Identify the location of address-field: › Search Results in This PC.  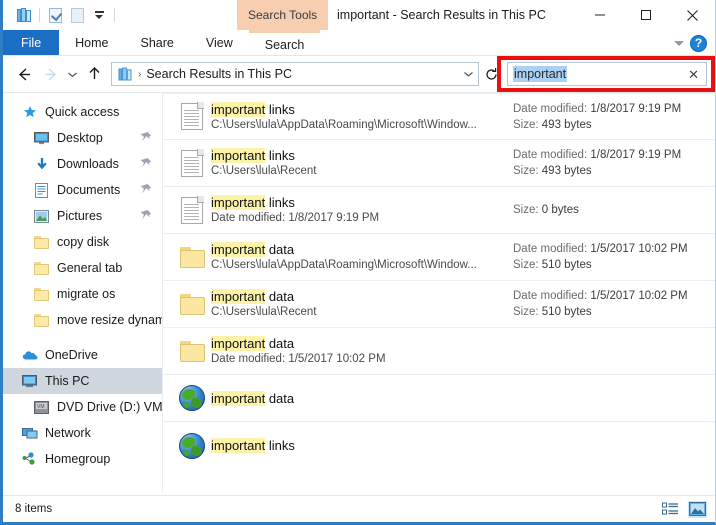
(295, 74).